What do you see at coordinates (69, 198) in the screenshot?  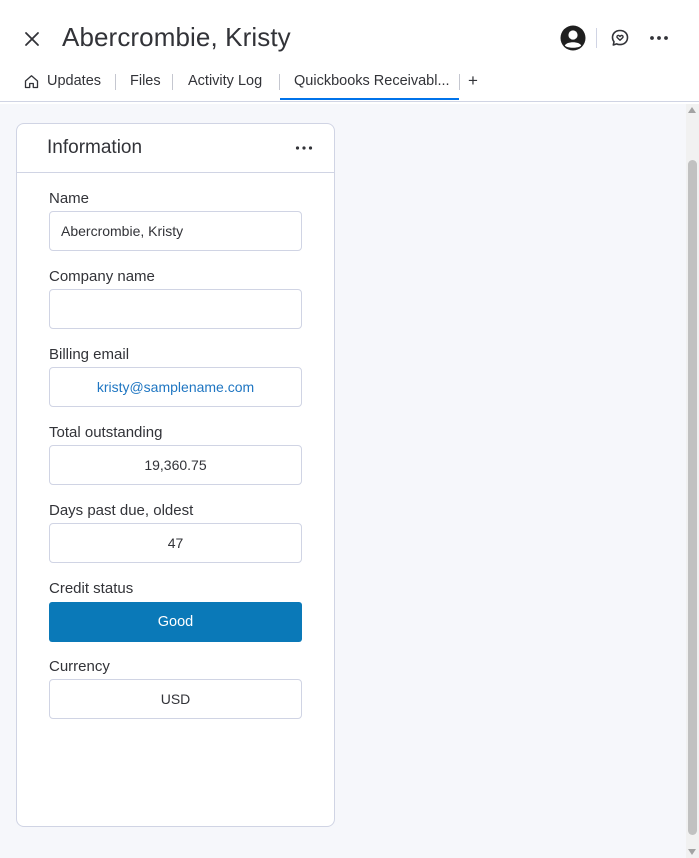 I see `name-label: Name` at bounding box center [69, 198].